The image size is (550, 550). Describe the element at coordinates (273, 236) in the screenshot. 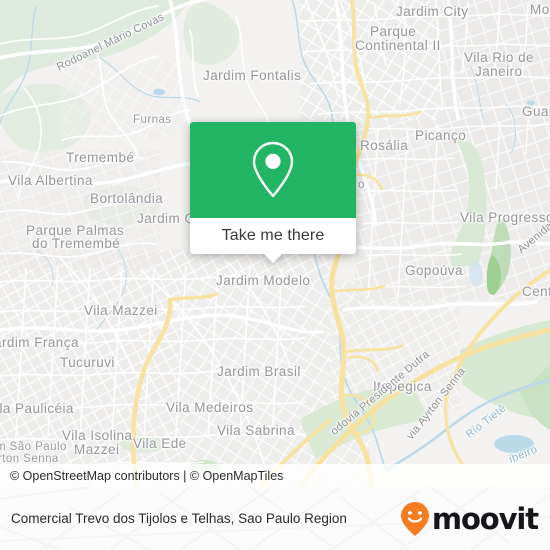

I see `take-me-there-button: Take me there` at that location.